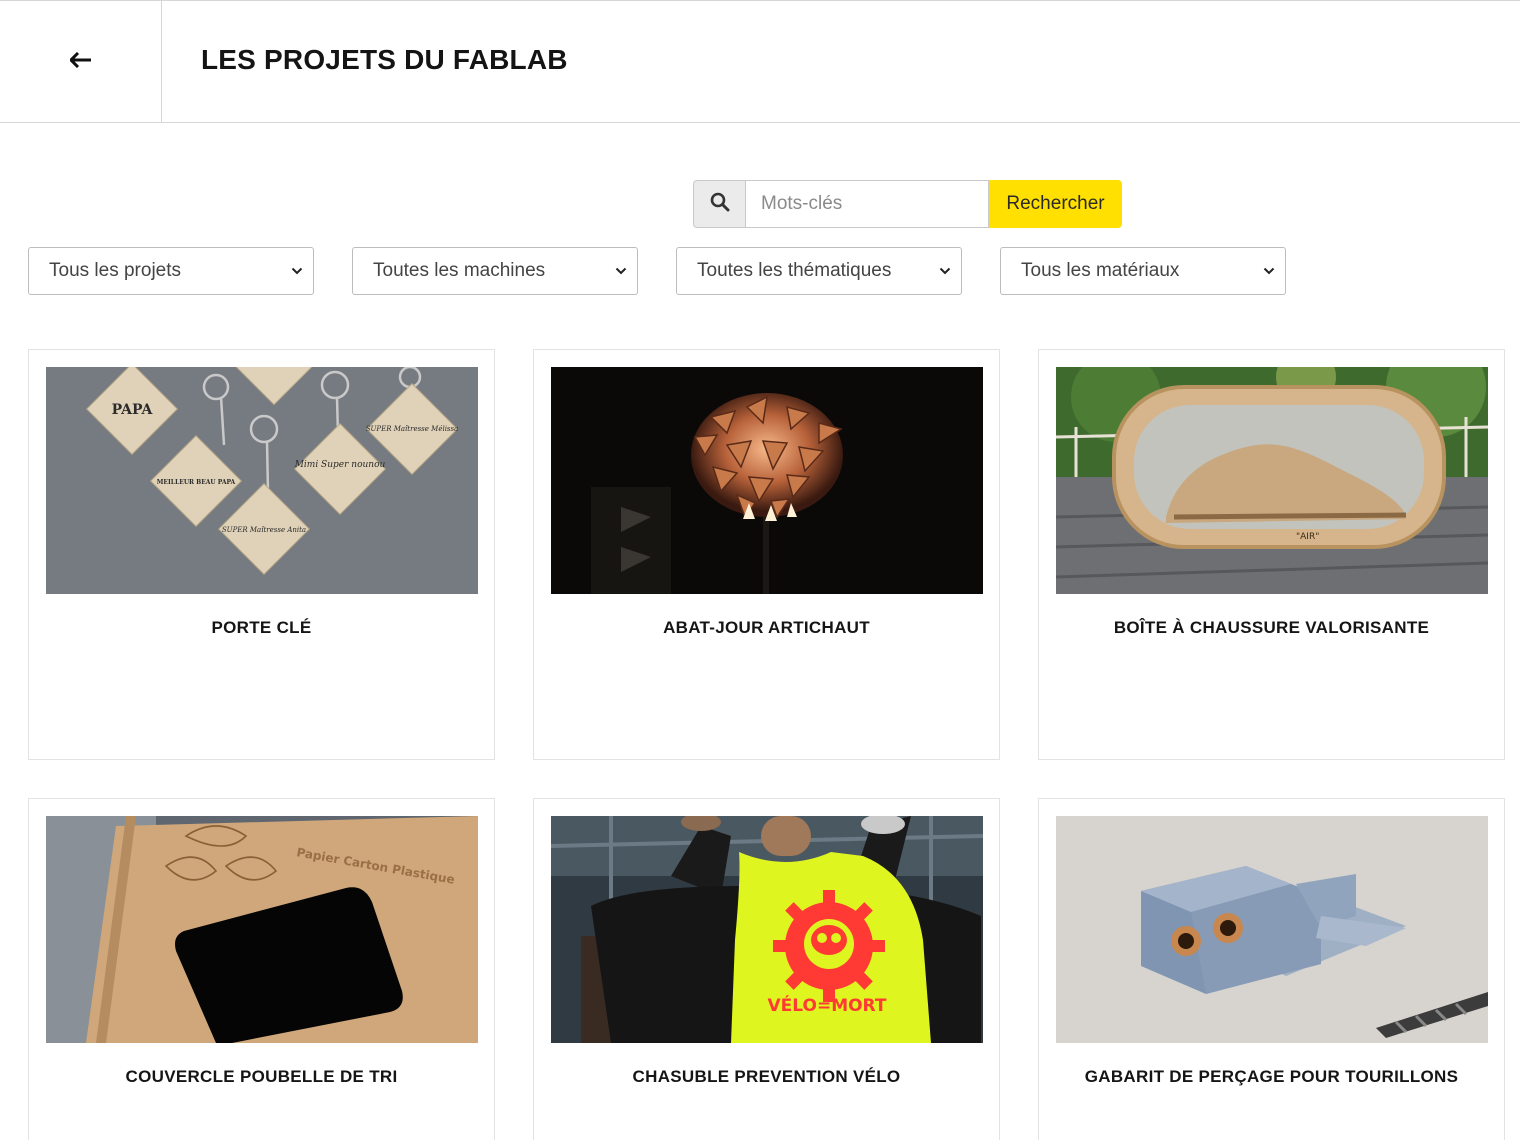  I want to click on project-title: CHASUBLE PREVENTION VÉLO, so click(766, 1077).